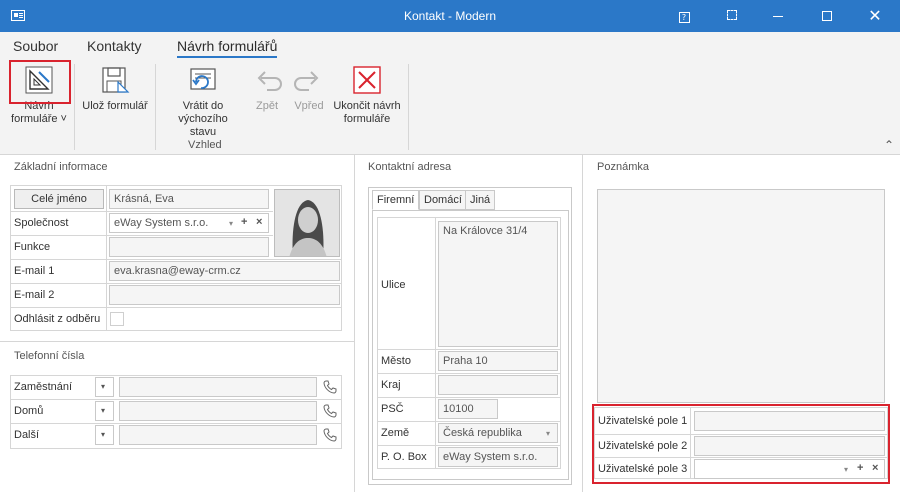 The image size is (900, 492). I want to click on phone-type-select-work: ▾, so click(104, 387).